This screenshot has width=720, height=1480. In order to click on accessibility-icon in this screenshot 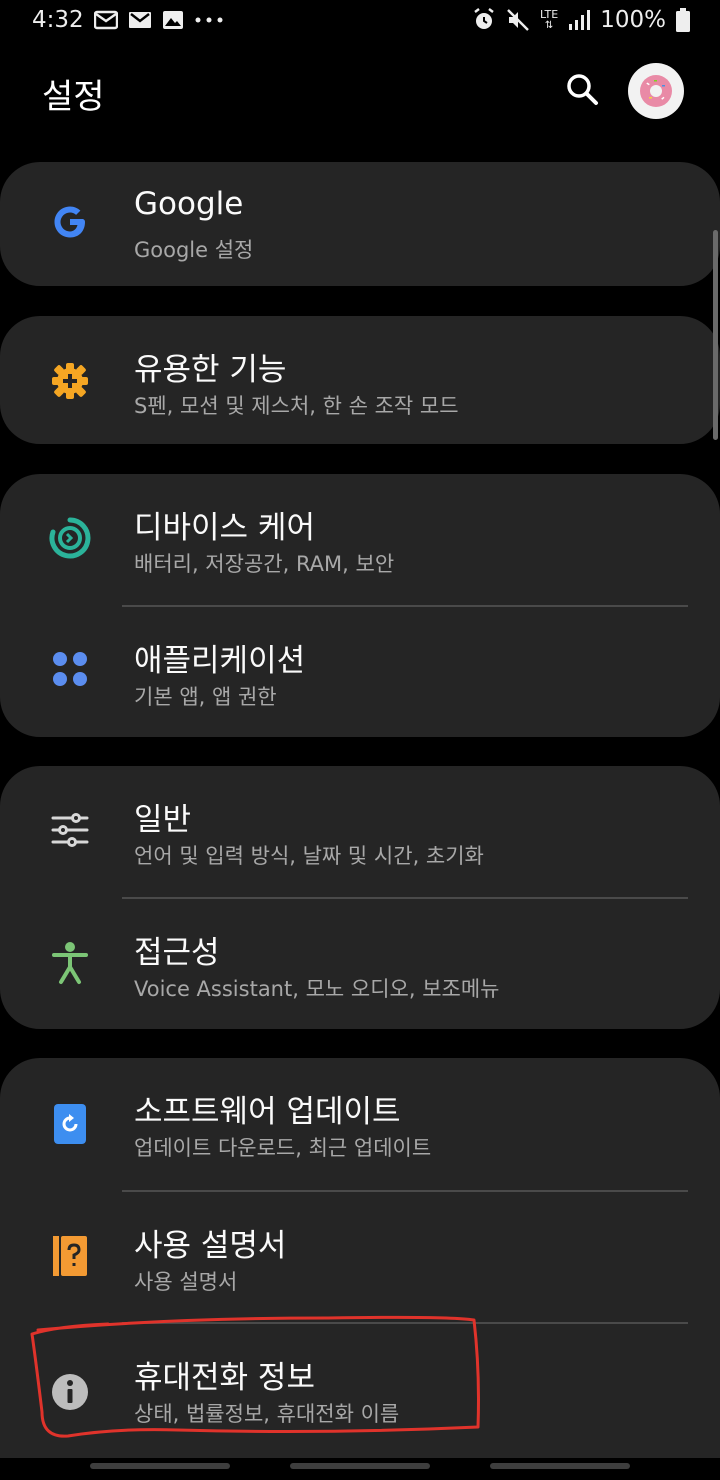, I will do `click(70, 963)`.